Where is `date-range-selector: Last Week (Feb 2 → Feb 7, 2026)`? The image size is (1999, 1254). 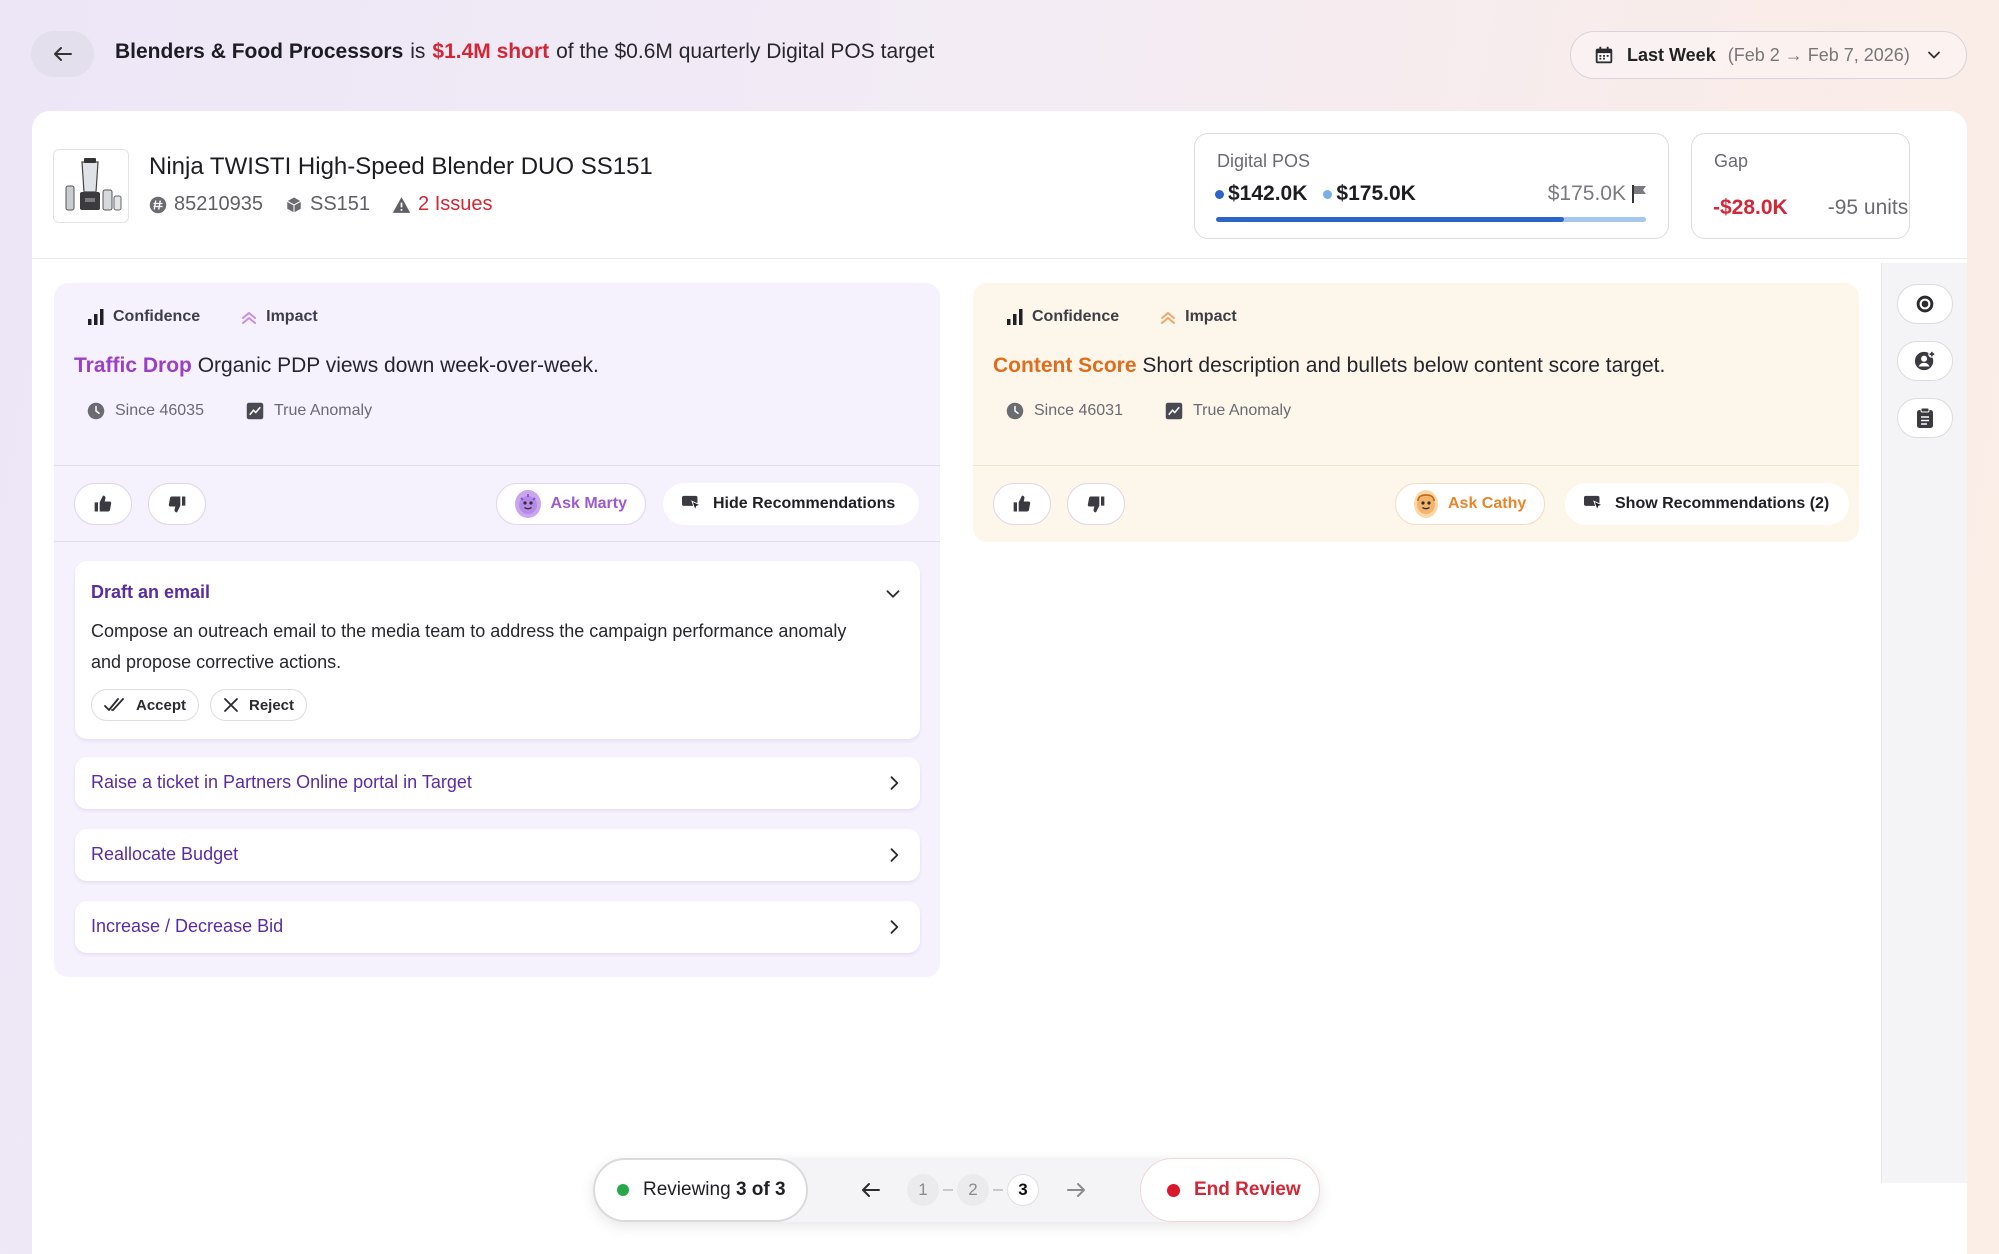
date-range-selector: Last Week (Feb 2 → Feb 7, 2026) is located at coordinates (1768, 55).